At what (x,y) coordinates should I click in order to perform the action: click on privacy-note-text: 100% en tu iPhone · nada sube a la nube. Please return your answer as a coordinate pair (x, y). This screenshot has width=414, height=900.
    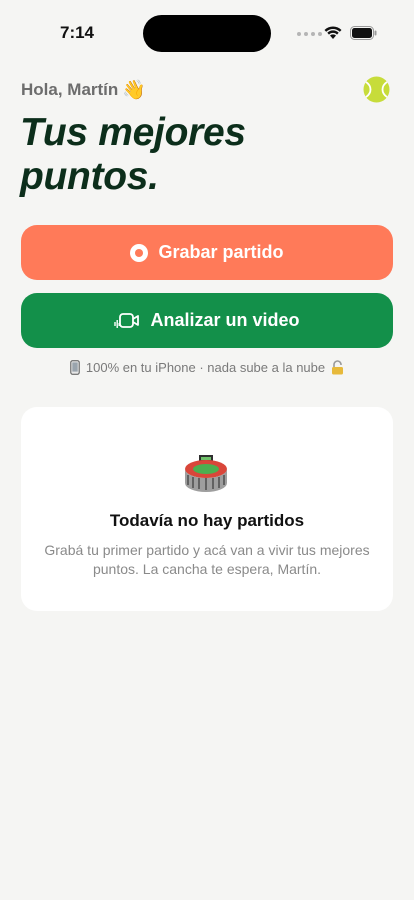
    Looking at the image, I should click on (205, 367).